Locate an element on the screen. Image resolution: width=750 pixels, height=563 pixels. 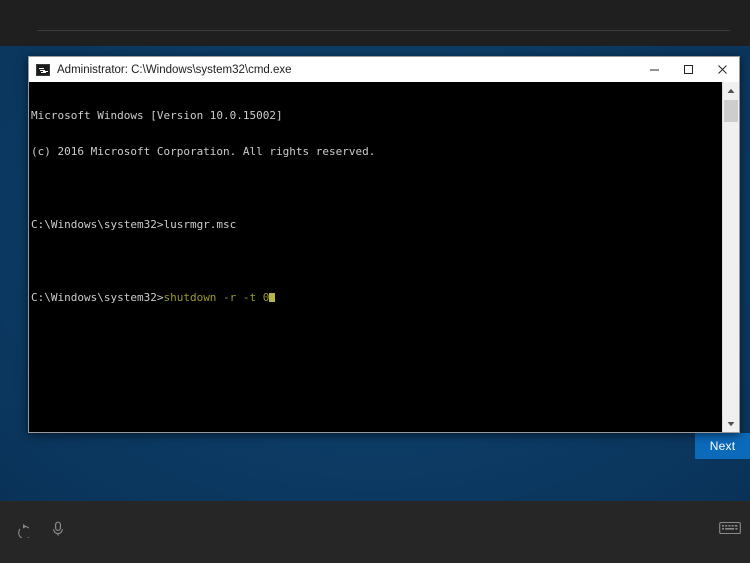
microphone-icon is located at coordinates (58, 529).